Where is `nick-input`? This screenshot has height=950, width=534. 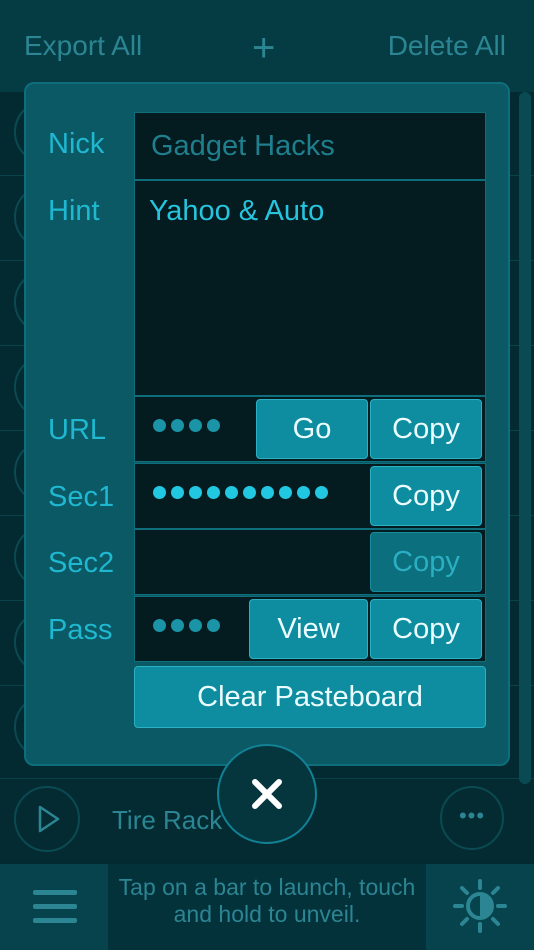 nick-input is located at coordinates (311, 146).